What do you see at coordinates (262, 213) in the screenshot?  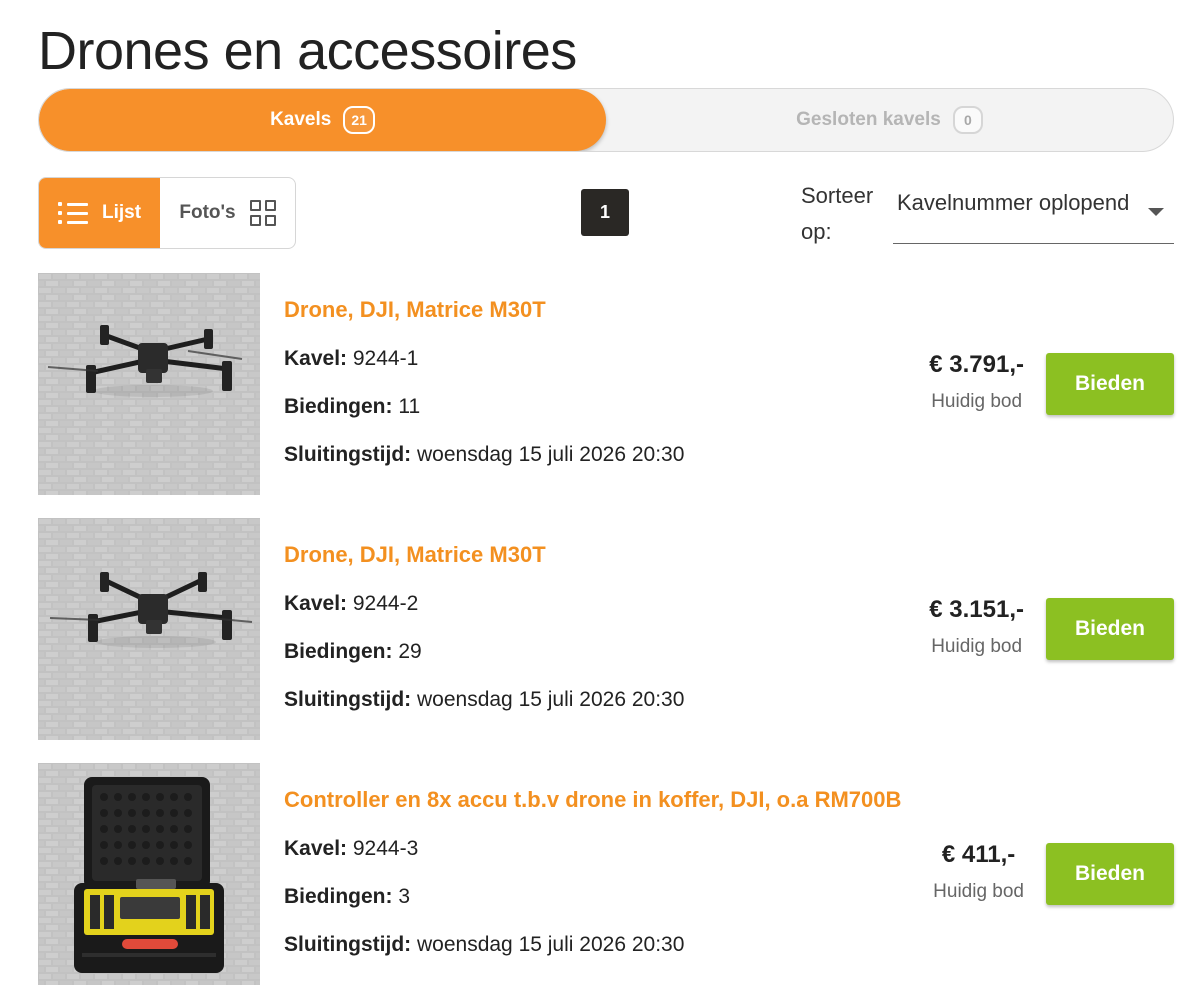 I see `grid-icon` at bounding box center [262, 213].